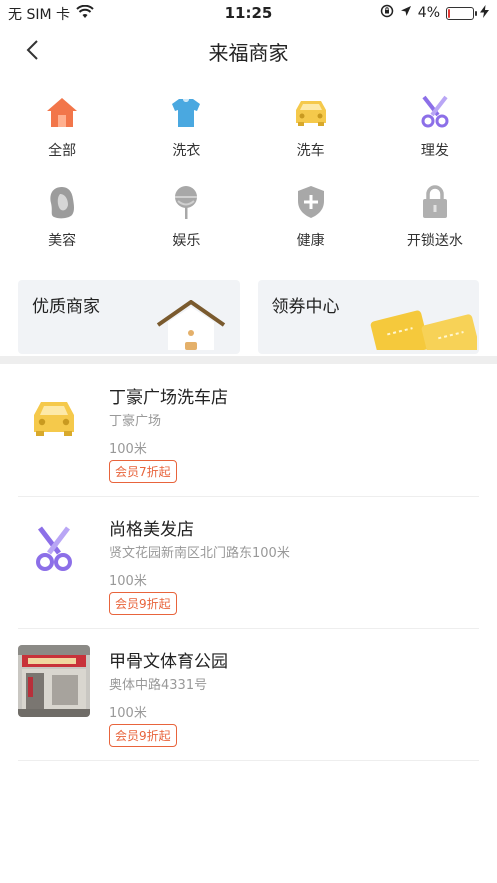 This screenshot has width=497, height=883. I want to click on category-label: 开锁送水, so click(434, 241).